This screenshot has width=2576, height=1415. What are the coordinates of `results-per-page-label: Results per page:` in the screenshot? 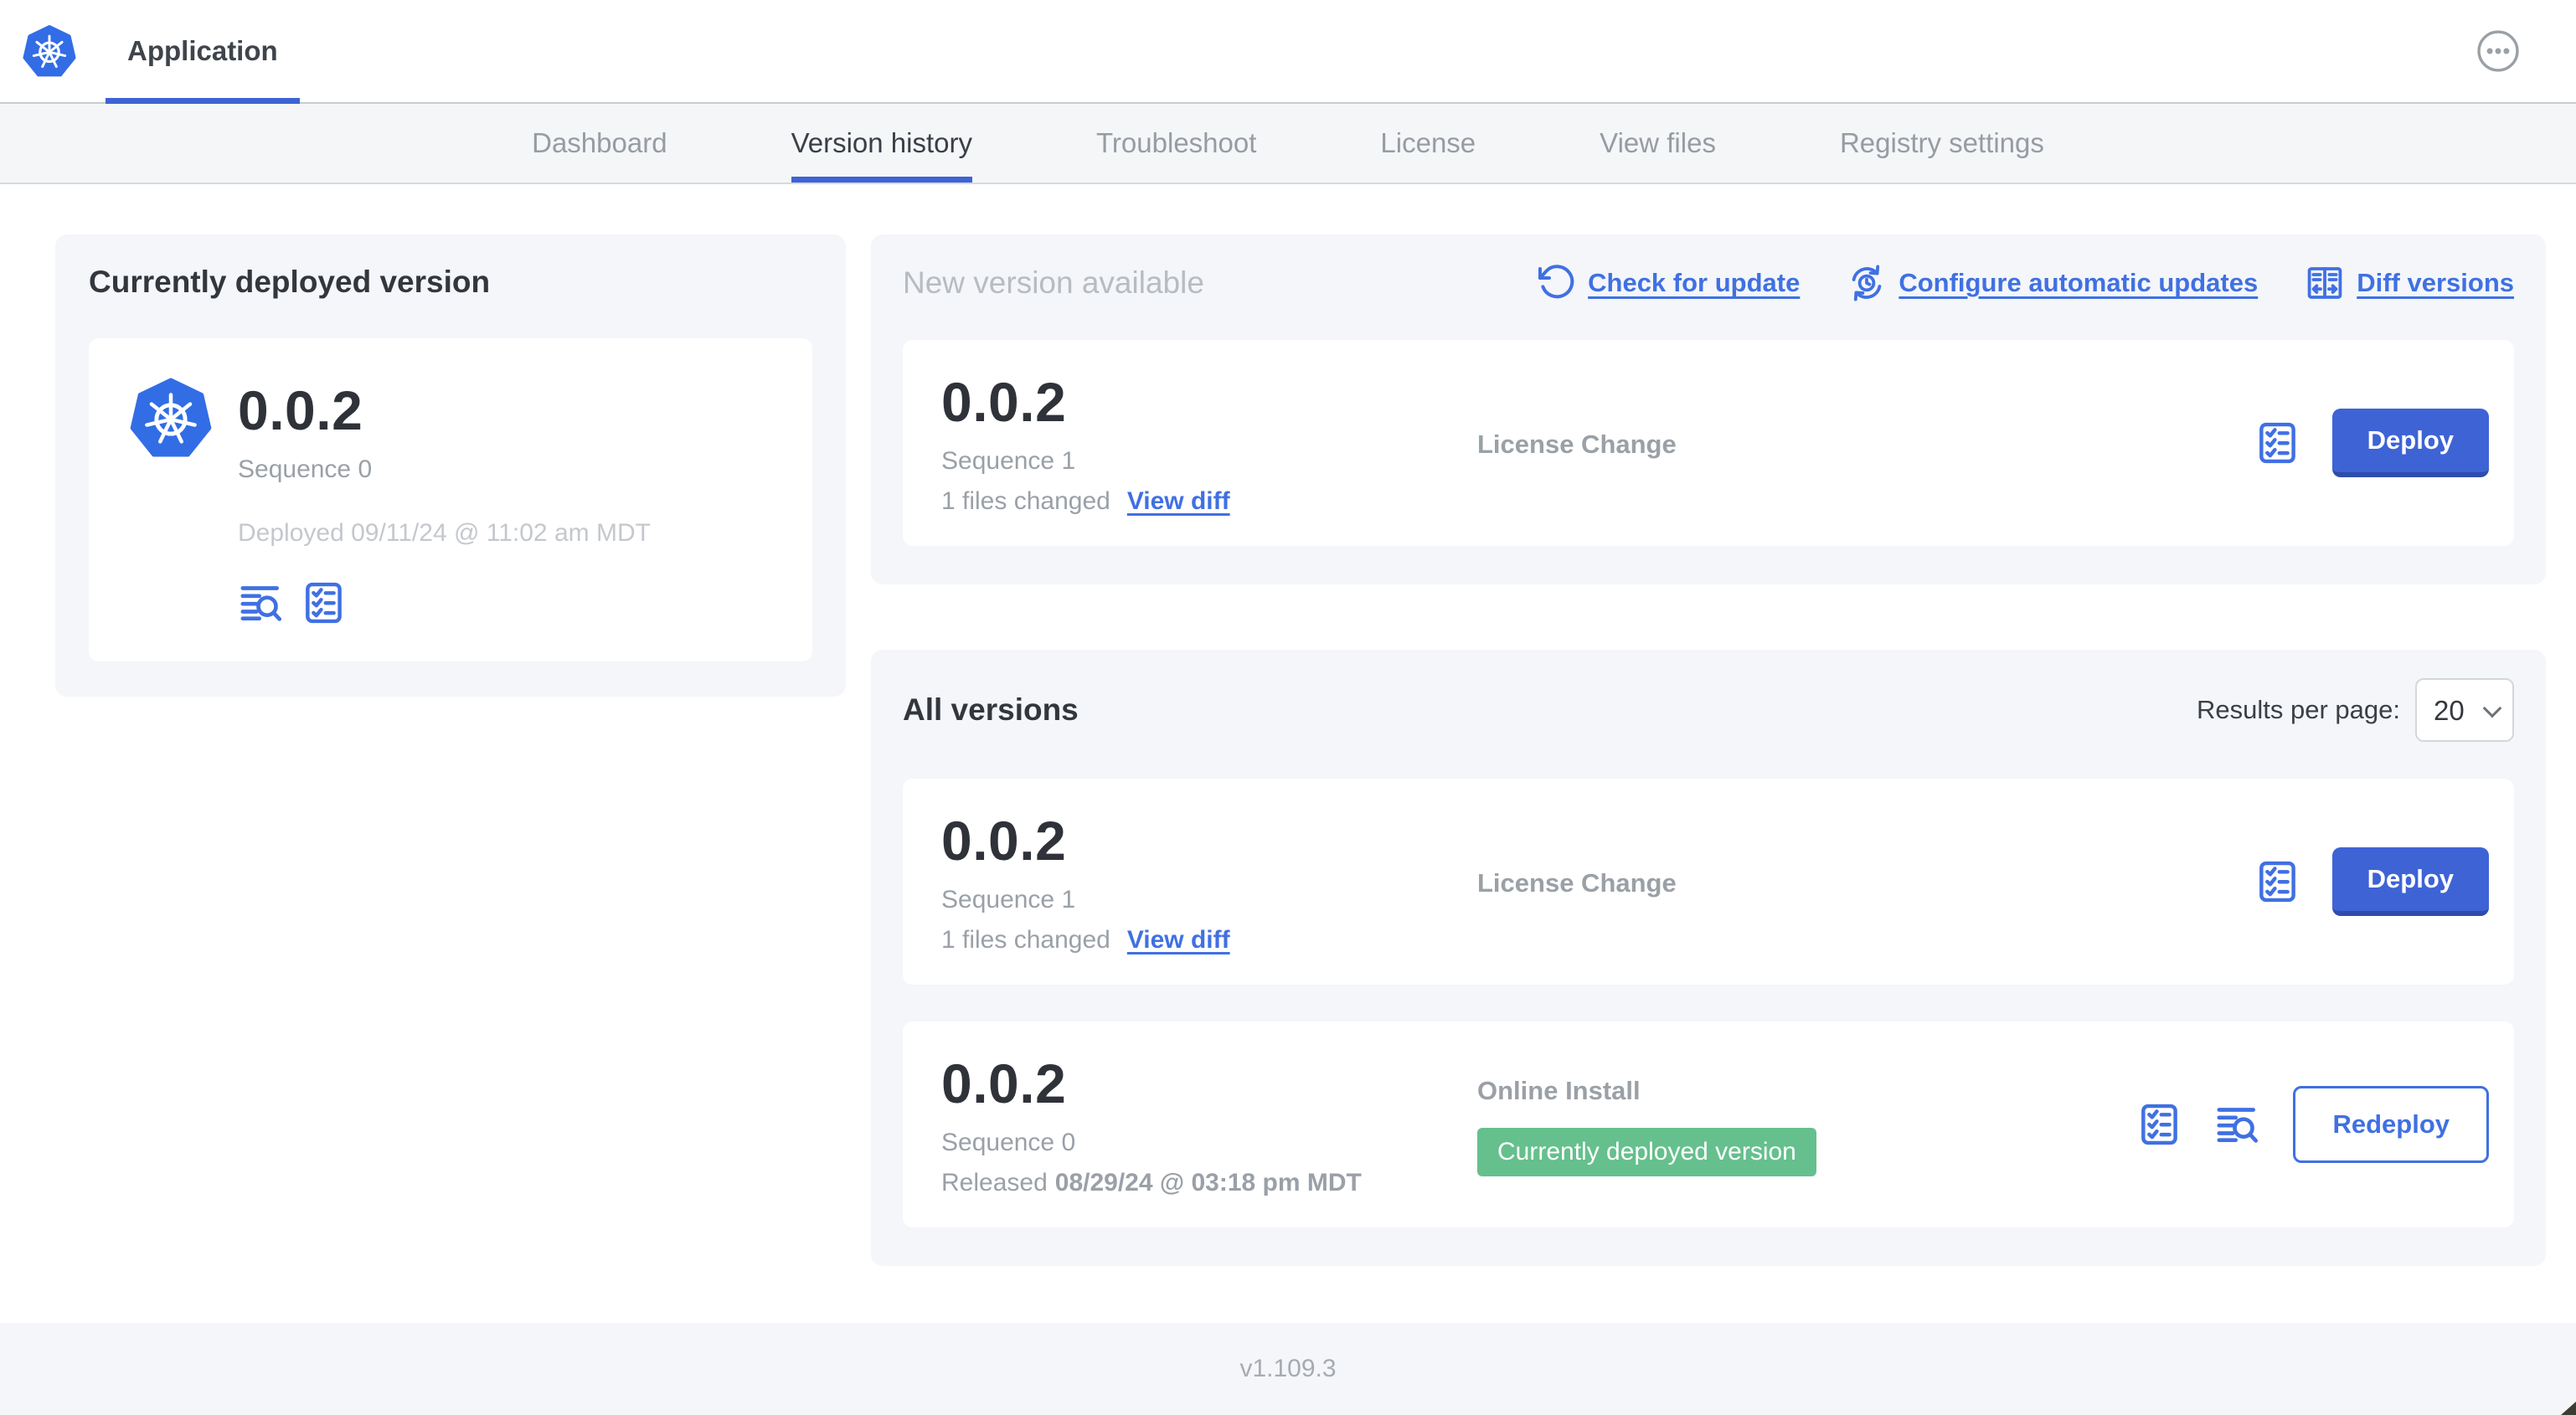 It's located at (2298, 709).